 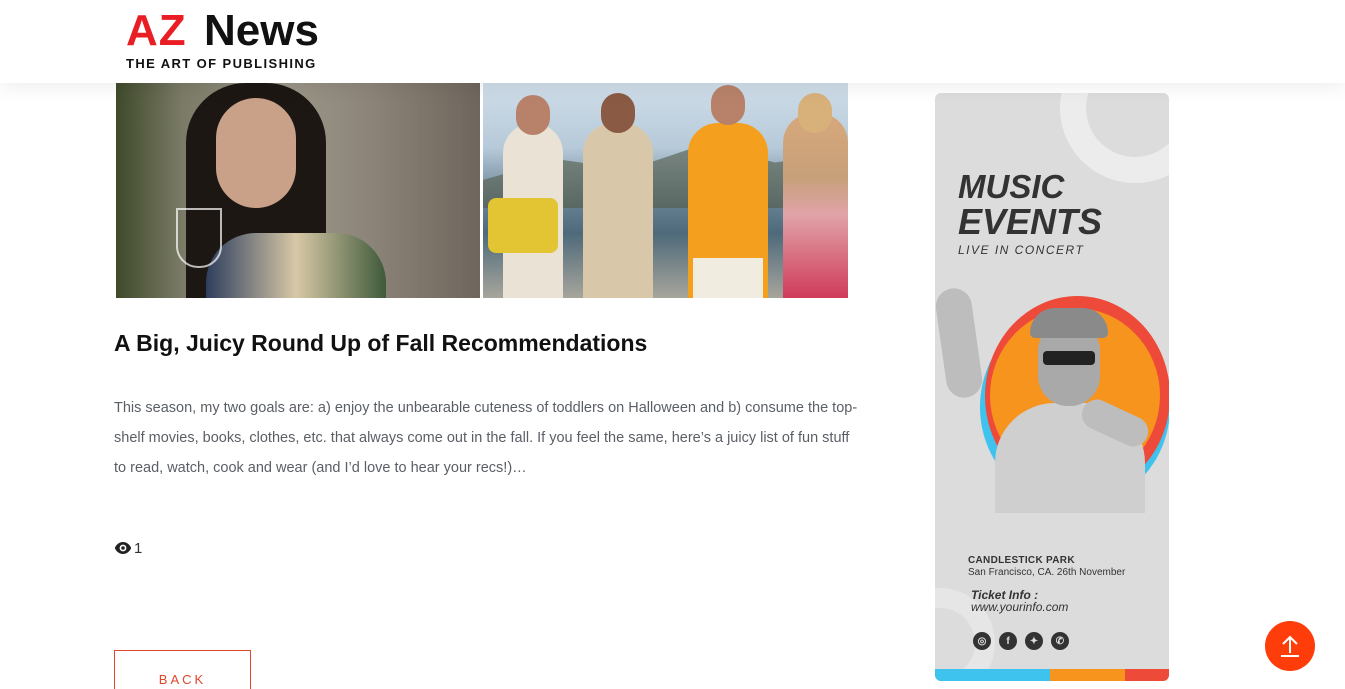 I want to click on eye-icon, so click(x=123, y=548).